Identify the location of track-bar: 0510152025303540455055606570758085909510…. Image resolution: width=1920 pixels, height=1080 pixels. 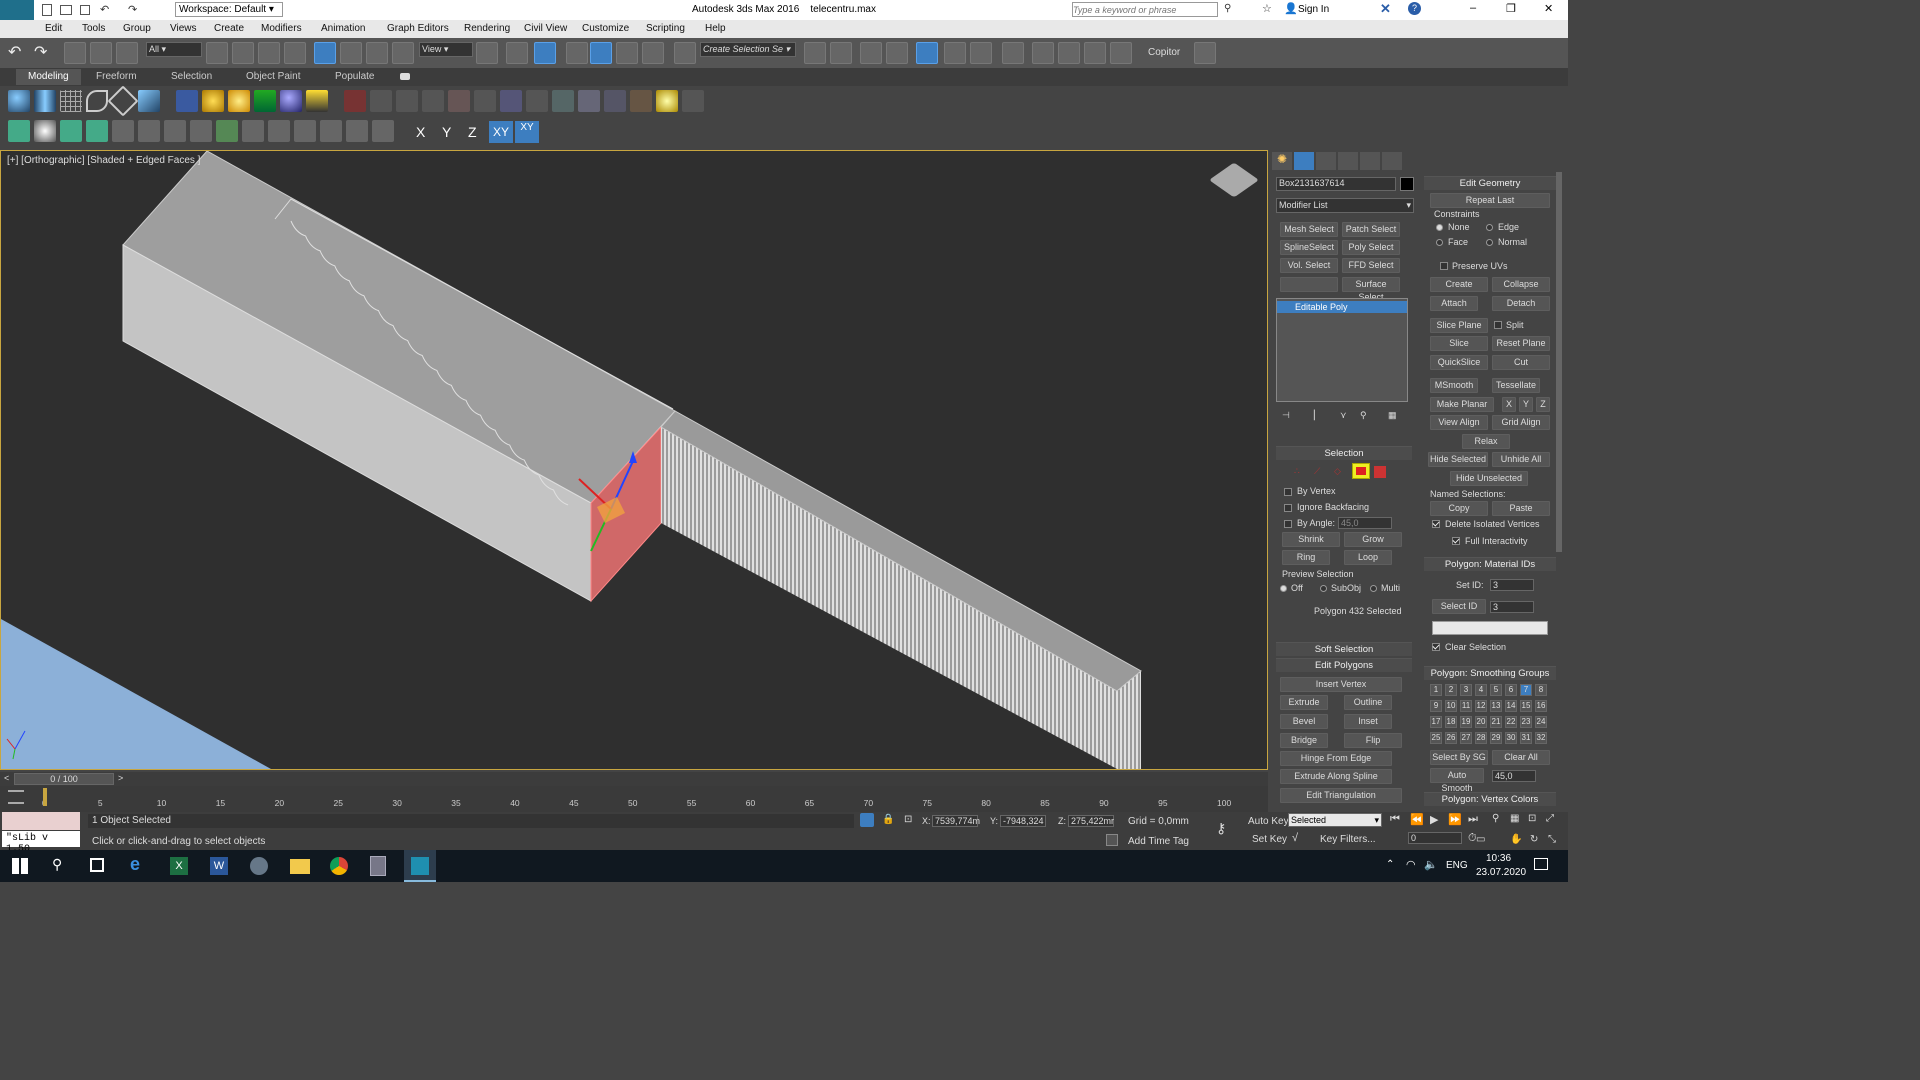
(634, 799).